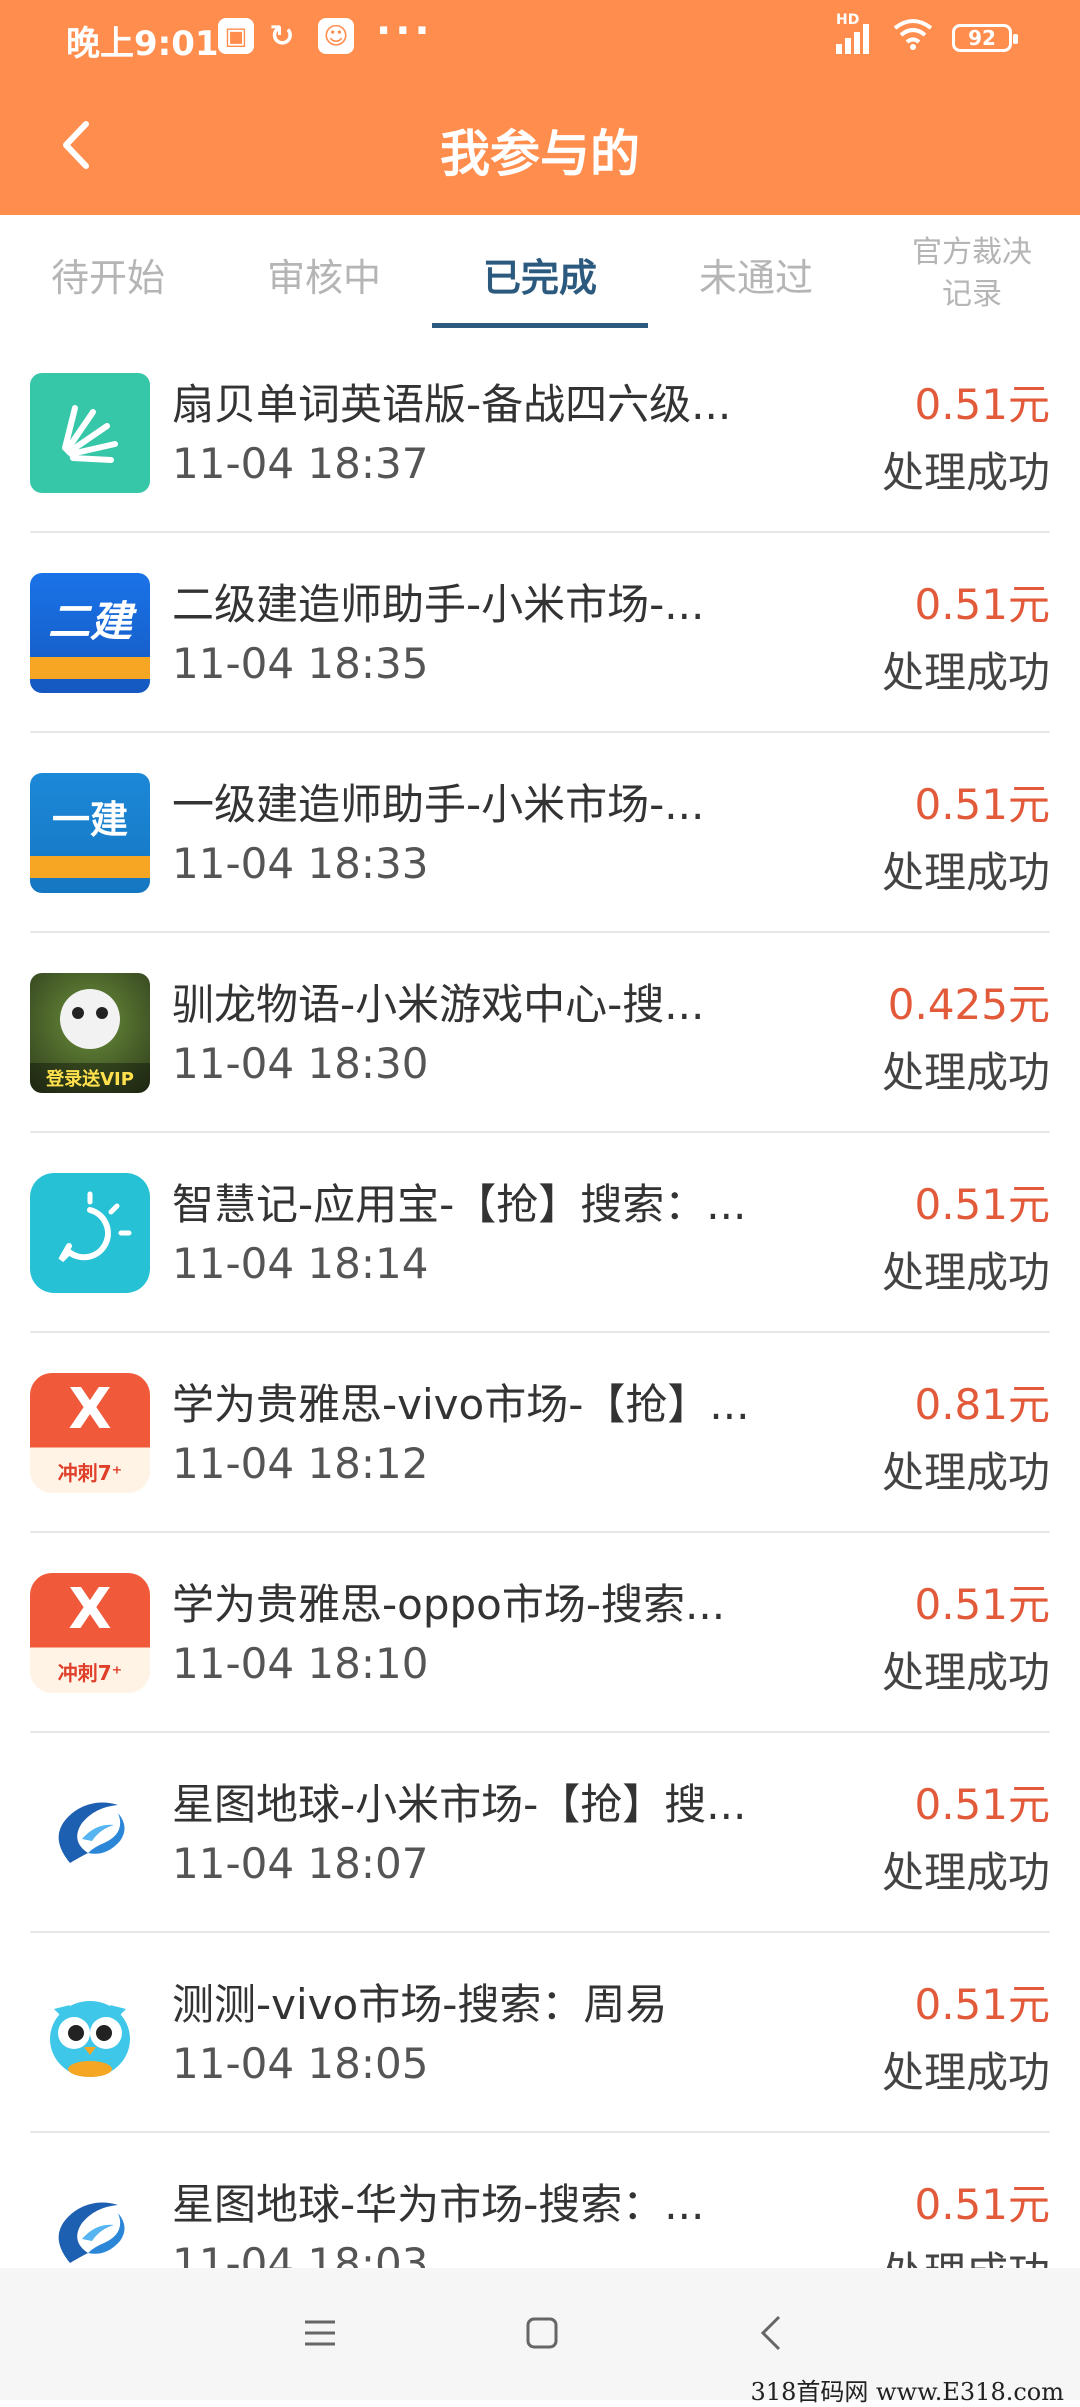  I want to click on owl-icon, so click(90, 2033).